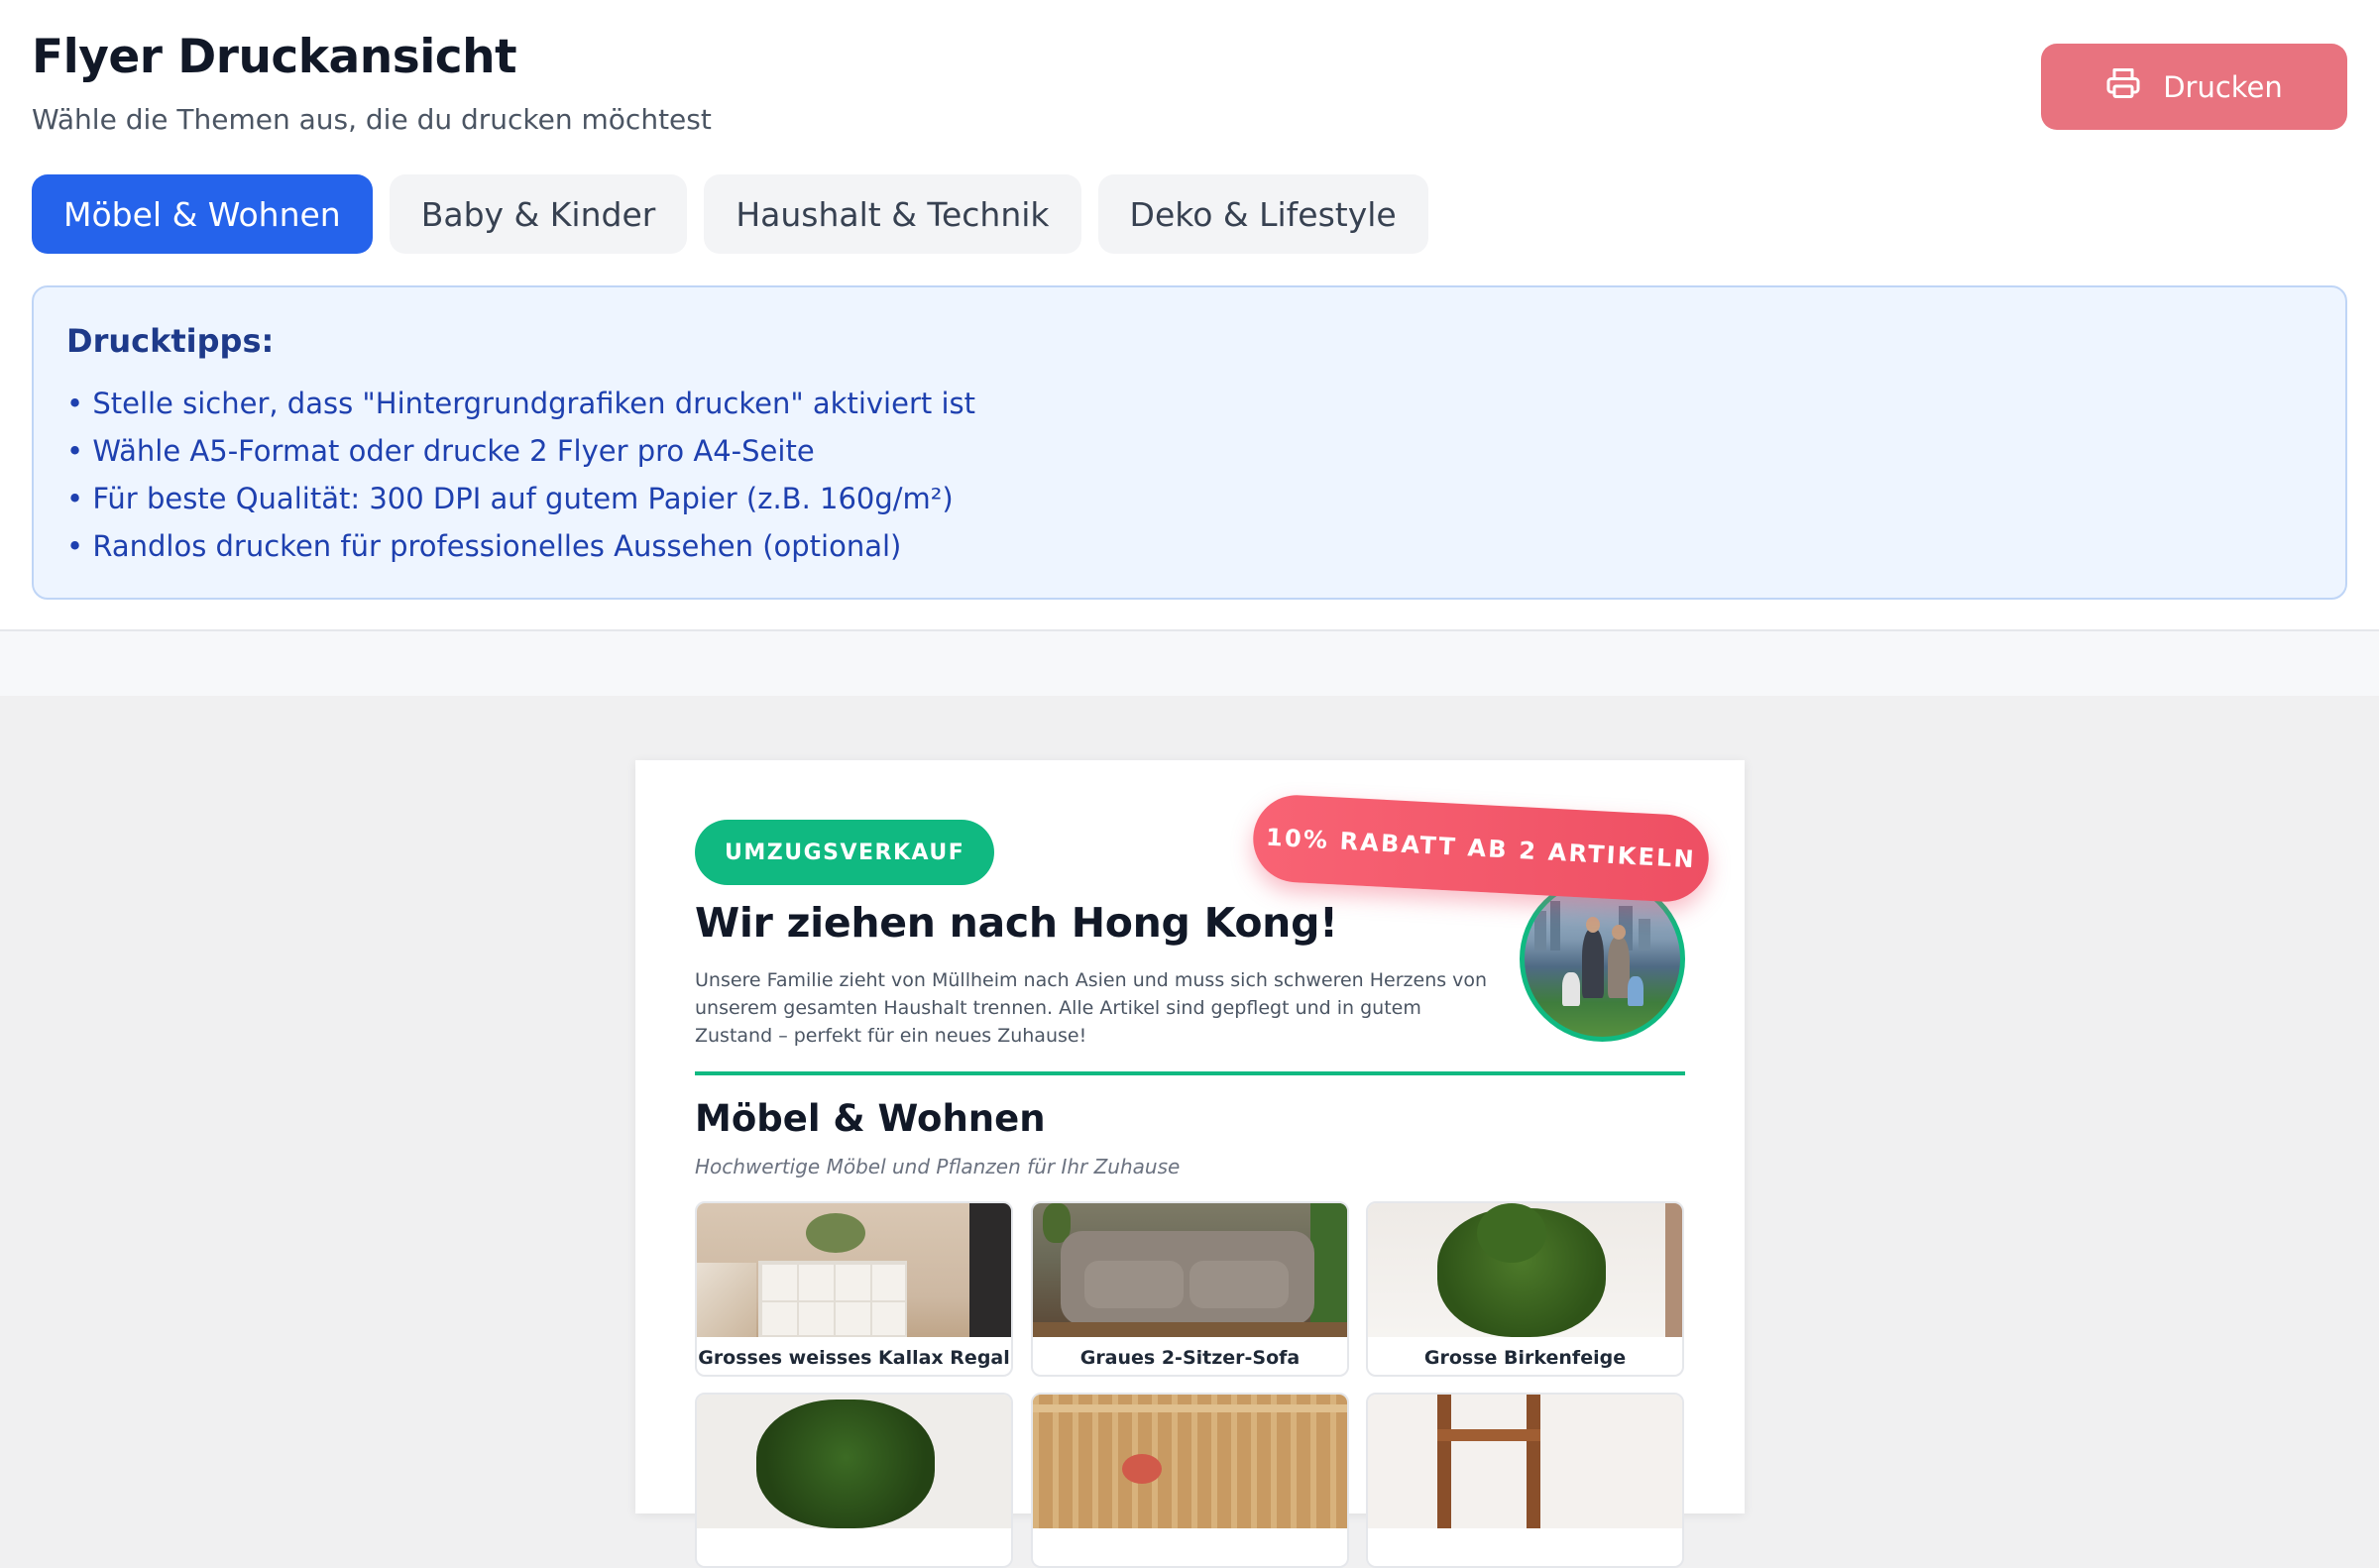 The width and height of the screenshot is (2379, 1568). I want to click on print-button-label: Drucken, so click(2223, 86).